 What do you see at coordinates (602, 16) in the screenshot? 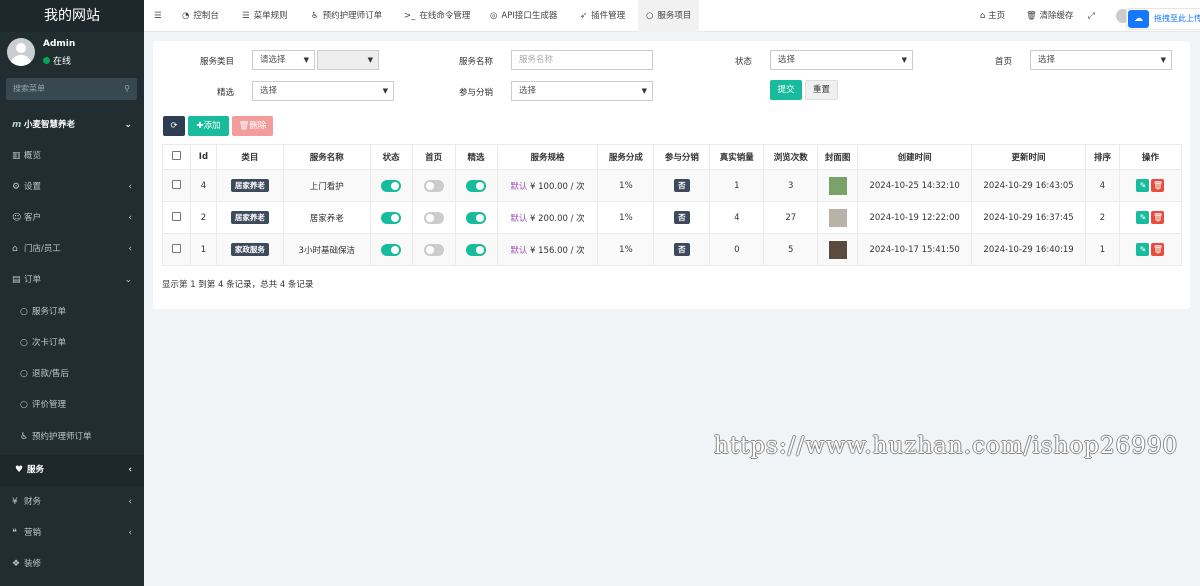
I see `tab-plugins: ➶ 插件管理` at bounding box center [602, 16].